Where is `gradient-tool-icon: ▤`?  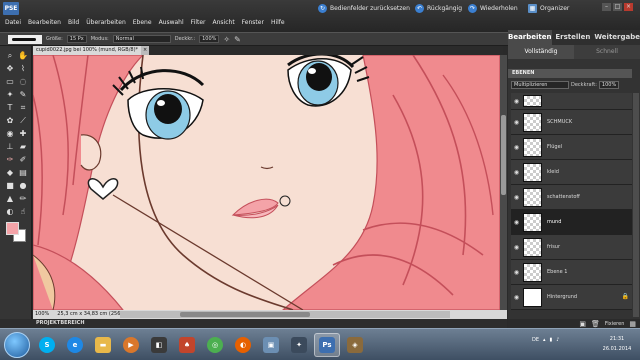
gradient-tool-icon: ▤ is located at coordinates (23, 172).